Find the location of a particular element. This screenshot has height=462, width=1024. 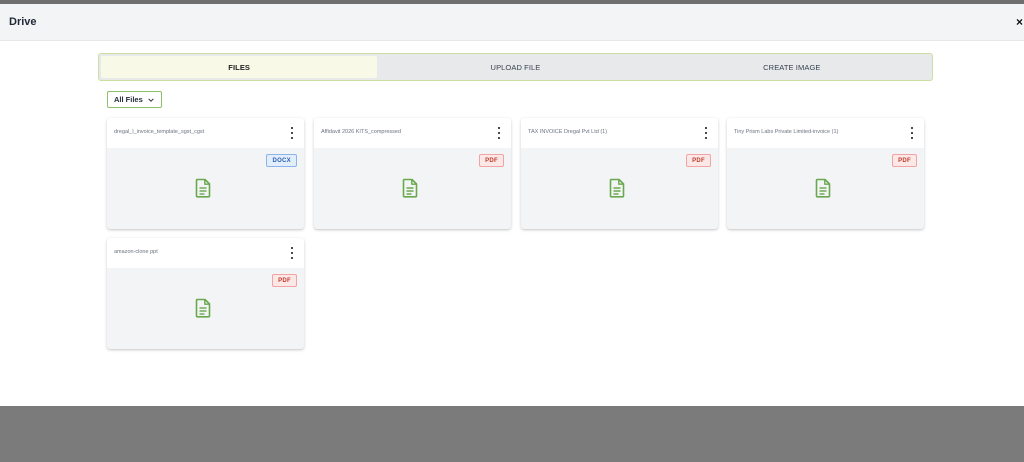

tab-files: FILES is located at coordinates (239, 67).